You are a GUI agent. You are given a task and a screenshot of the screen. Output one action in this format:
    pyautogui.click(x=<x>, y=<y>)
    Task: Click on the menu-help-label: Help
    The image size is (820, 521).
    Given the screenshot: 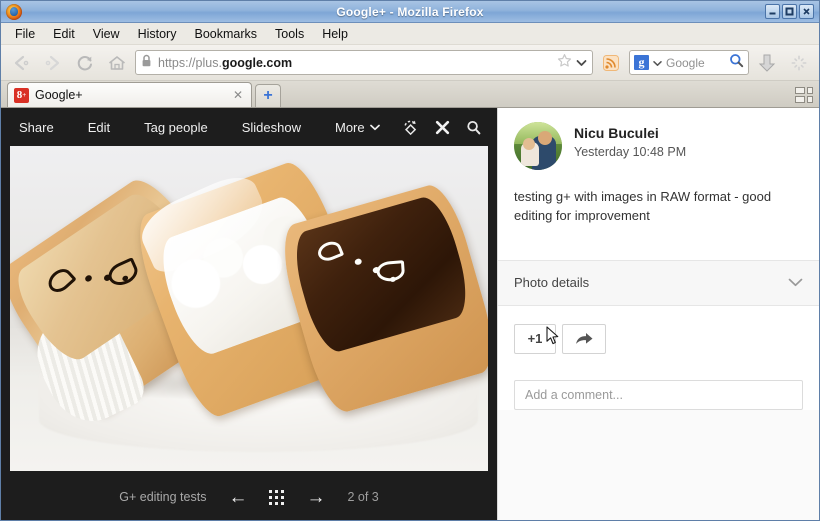 What is the action you would take?
    pyautogui.click(x=335, y=33)
    